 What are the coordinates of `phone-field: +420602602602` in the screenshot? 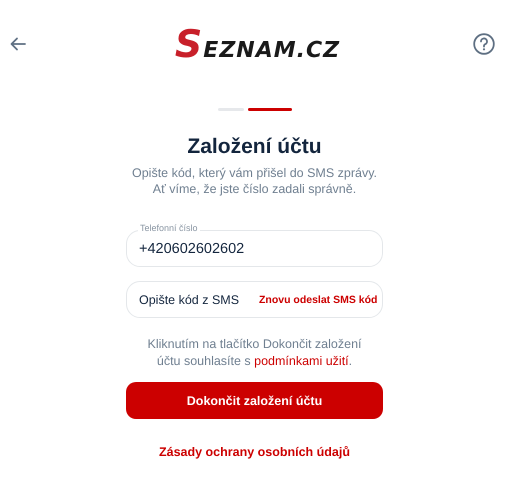 It's located at (254, 248).